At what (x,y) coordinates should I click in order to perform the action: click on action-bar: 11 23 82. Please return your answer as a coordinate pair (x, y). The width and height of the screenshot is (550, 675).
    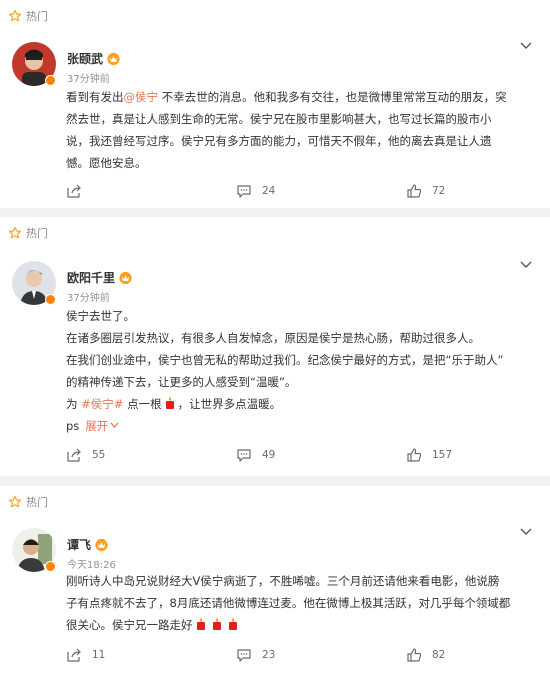
    Looking at the image, I should click on (286, 655).